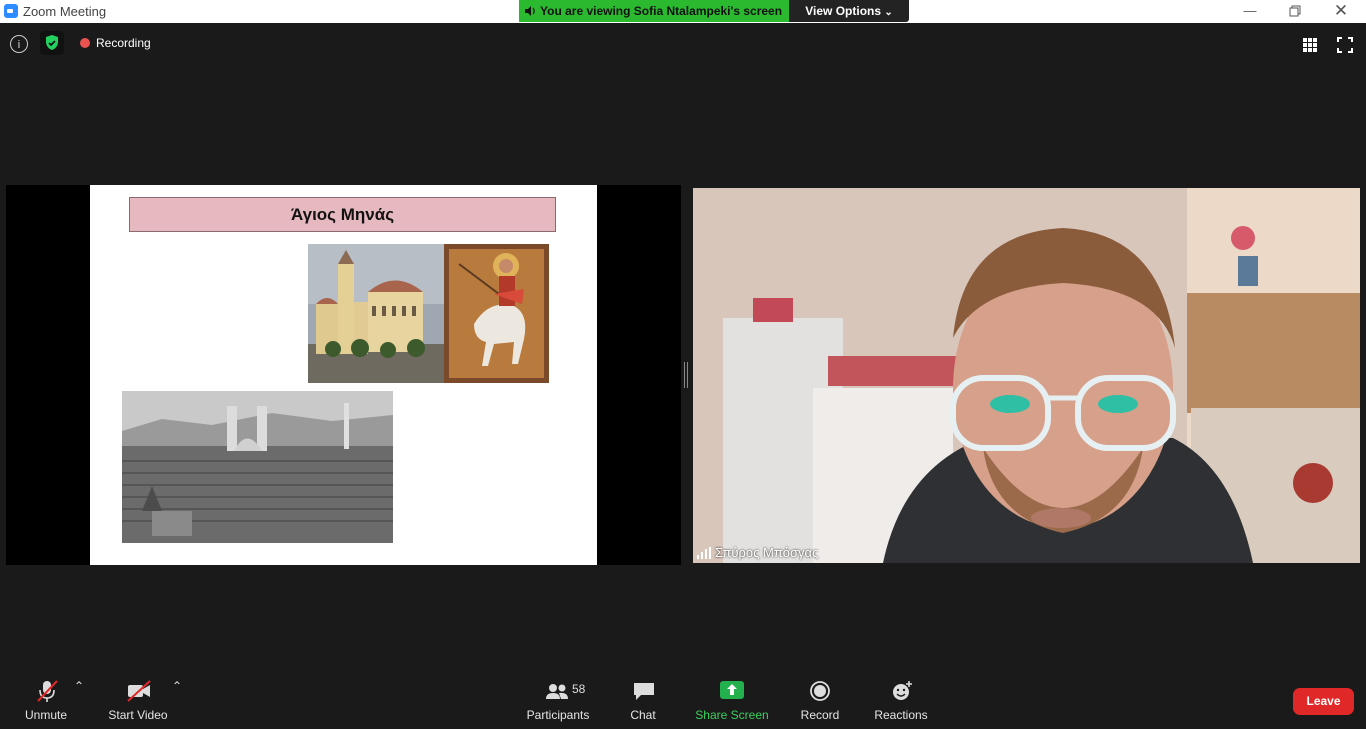 The image size is (1366, 729). I want to click on recording-indicator-icon, so click(85, 43).